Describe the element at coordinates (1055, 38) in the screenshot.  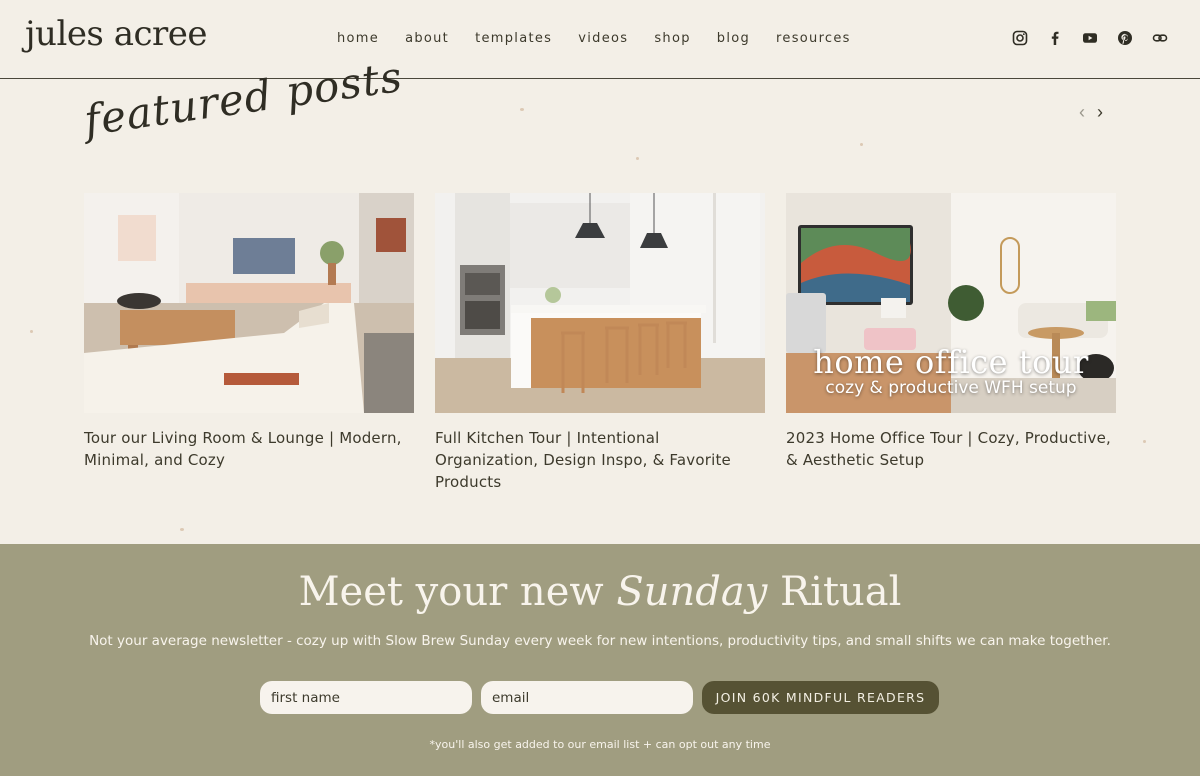
I see `facebook-icon` at that location.